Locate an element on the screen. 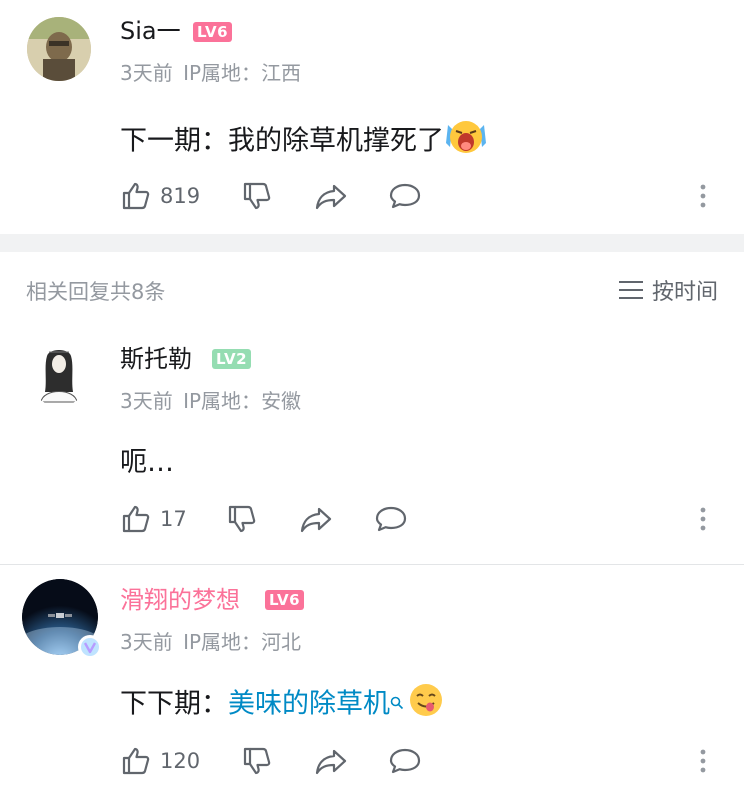 The height and width of the screenshot is (800, 744). search-icon is located at coordinates (397, 702).